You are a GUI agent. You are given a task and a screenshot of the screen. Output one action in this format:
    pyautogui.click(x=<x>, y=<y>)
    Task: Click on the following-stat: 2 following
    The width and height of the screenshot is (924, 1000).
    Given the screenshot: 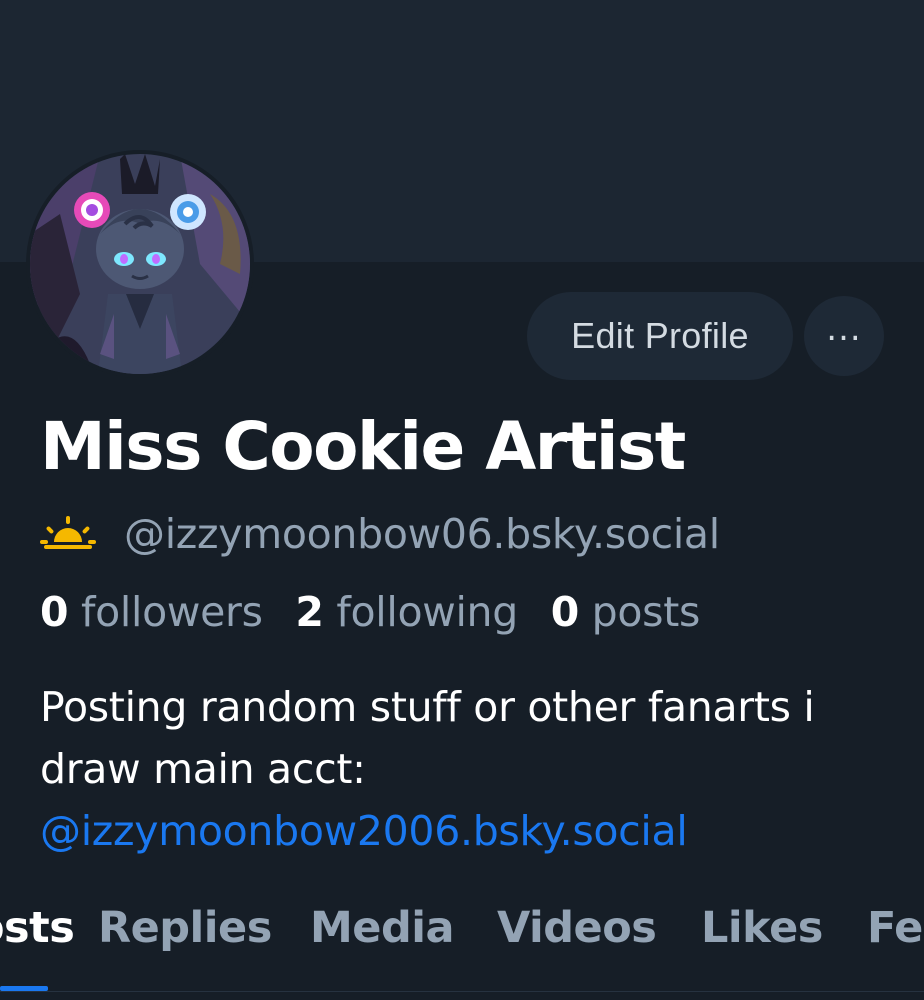 What is the action you would take?
    pyautogui.click(x=422, y=612)
    